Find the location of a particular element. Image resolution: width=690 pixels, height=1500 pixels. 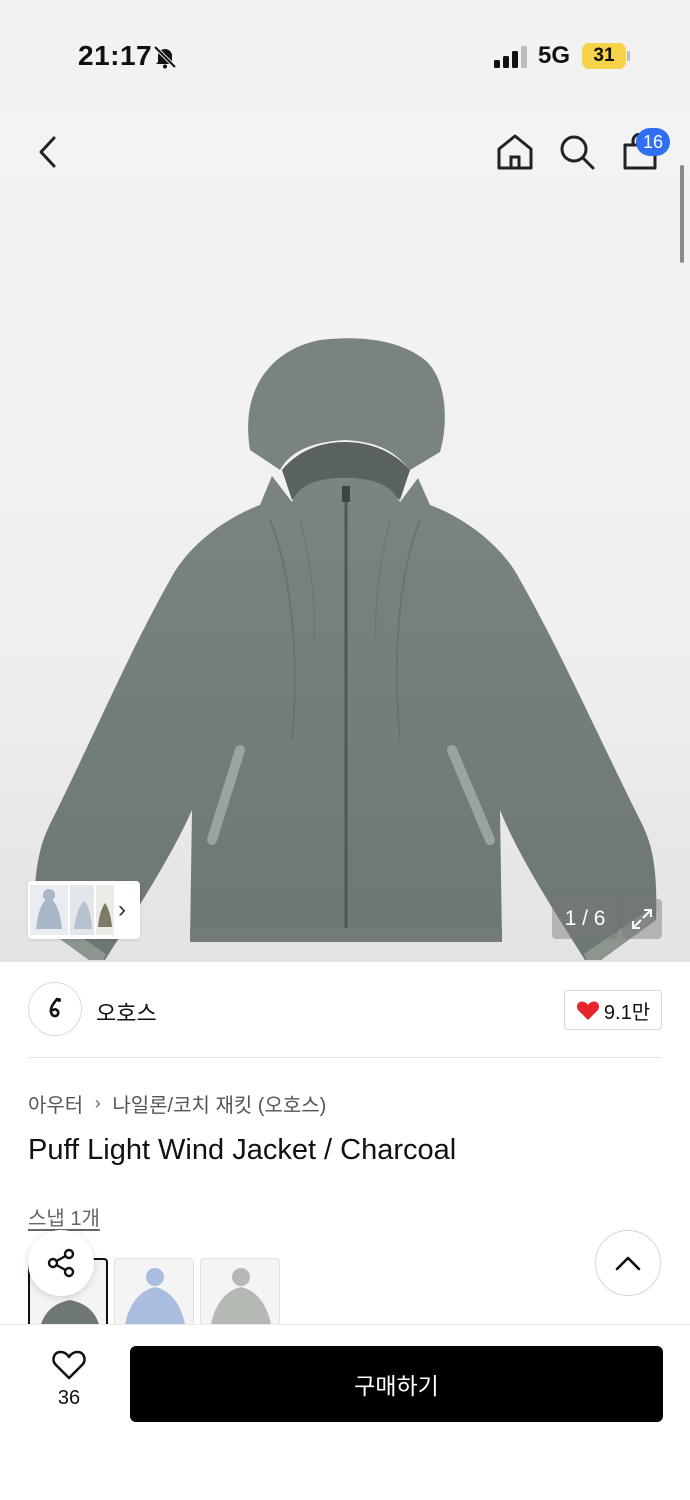

breadcrumb-category: 아우터 is located at coordinates (55, 1103).